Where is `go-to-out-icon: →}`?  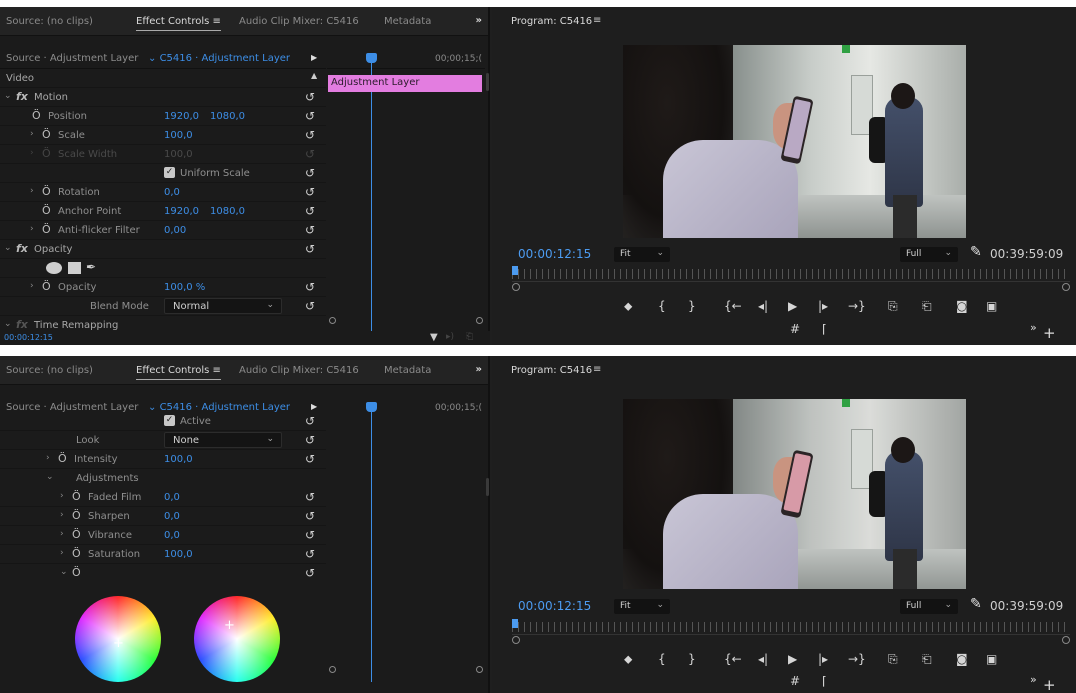 go-to-out-icon: →} is located at coordinates (857, 306).